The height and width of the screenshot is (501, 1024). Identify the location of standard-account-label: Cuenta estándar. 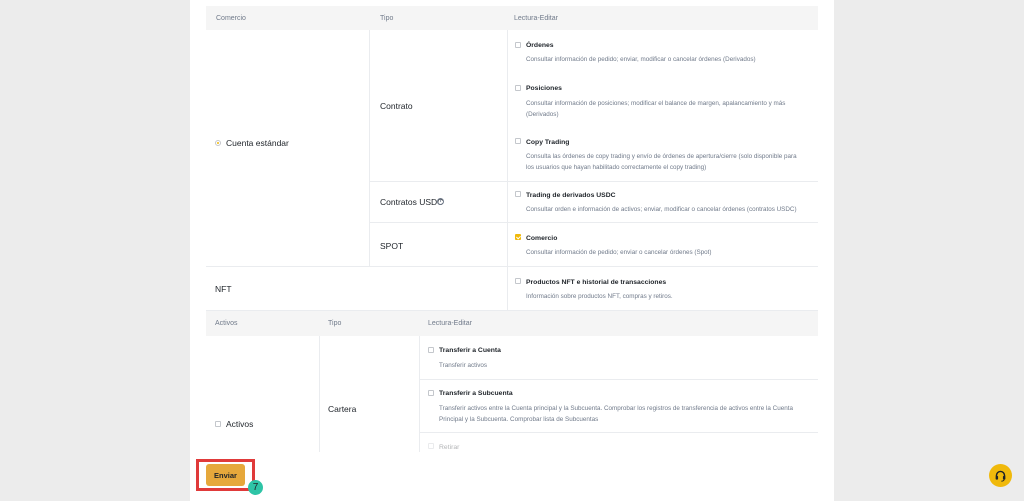
(257, 143).